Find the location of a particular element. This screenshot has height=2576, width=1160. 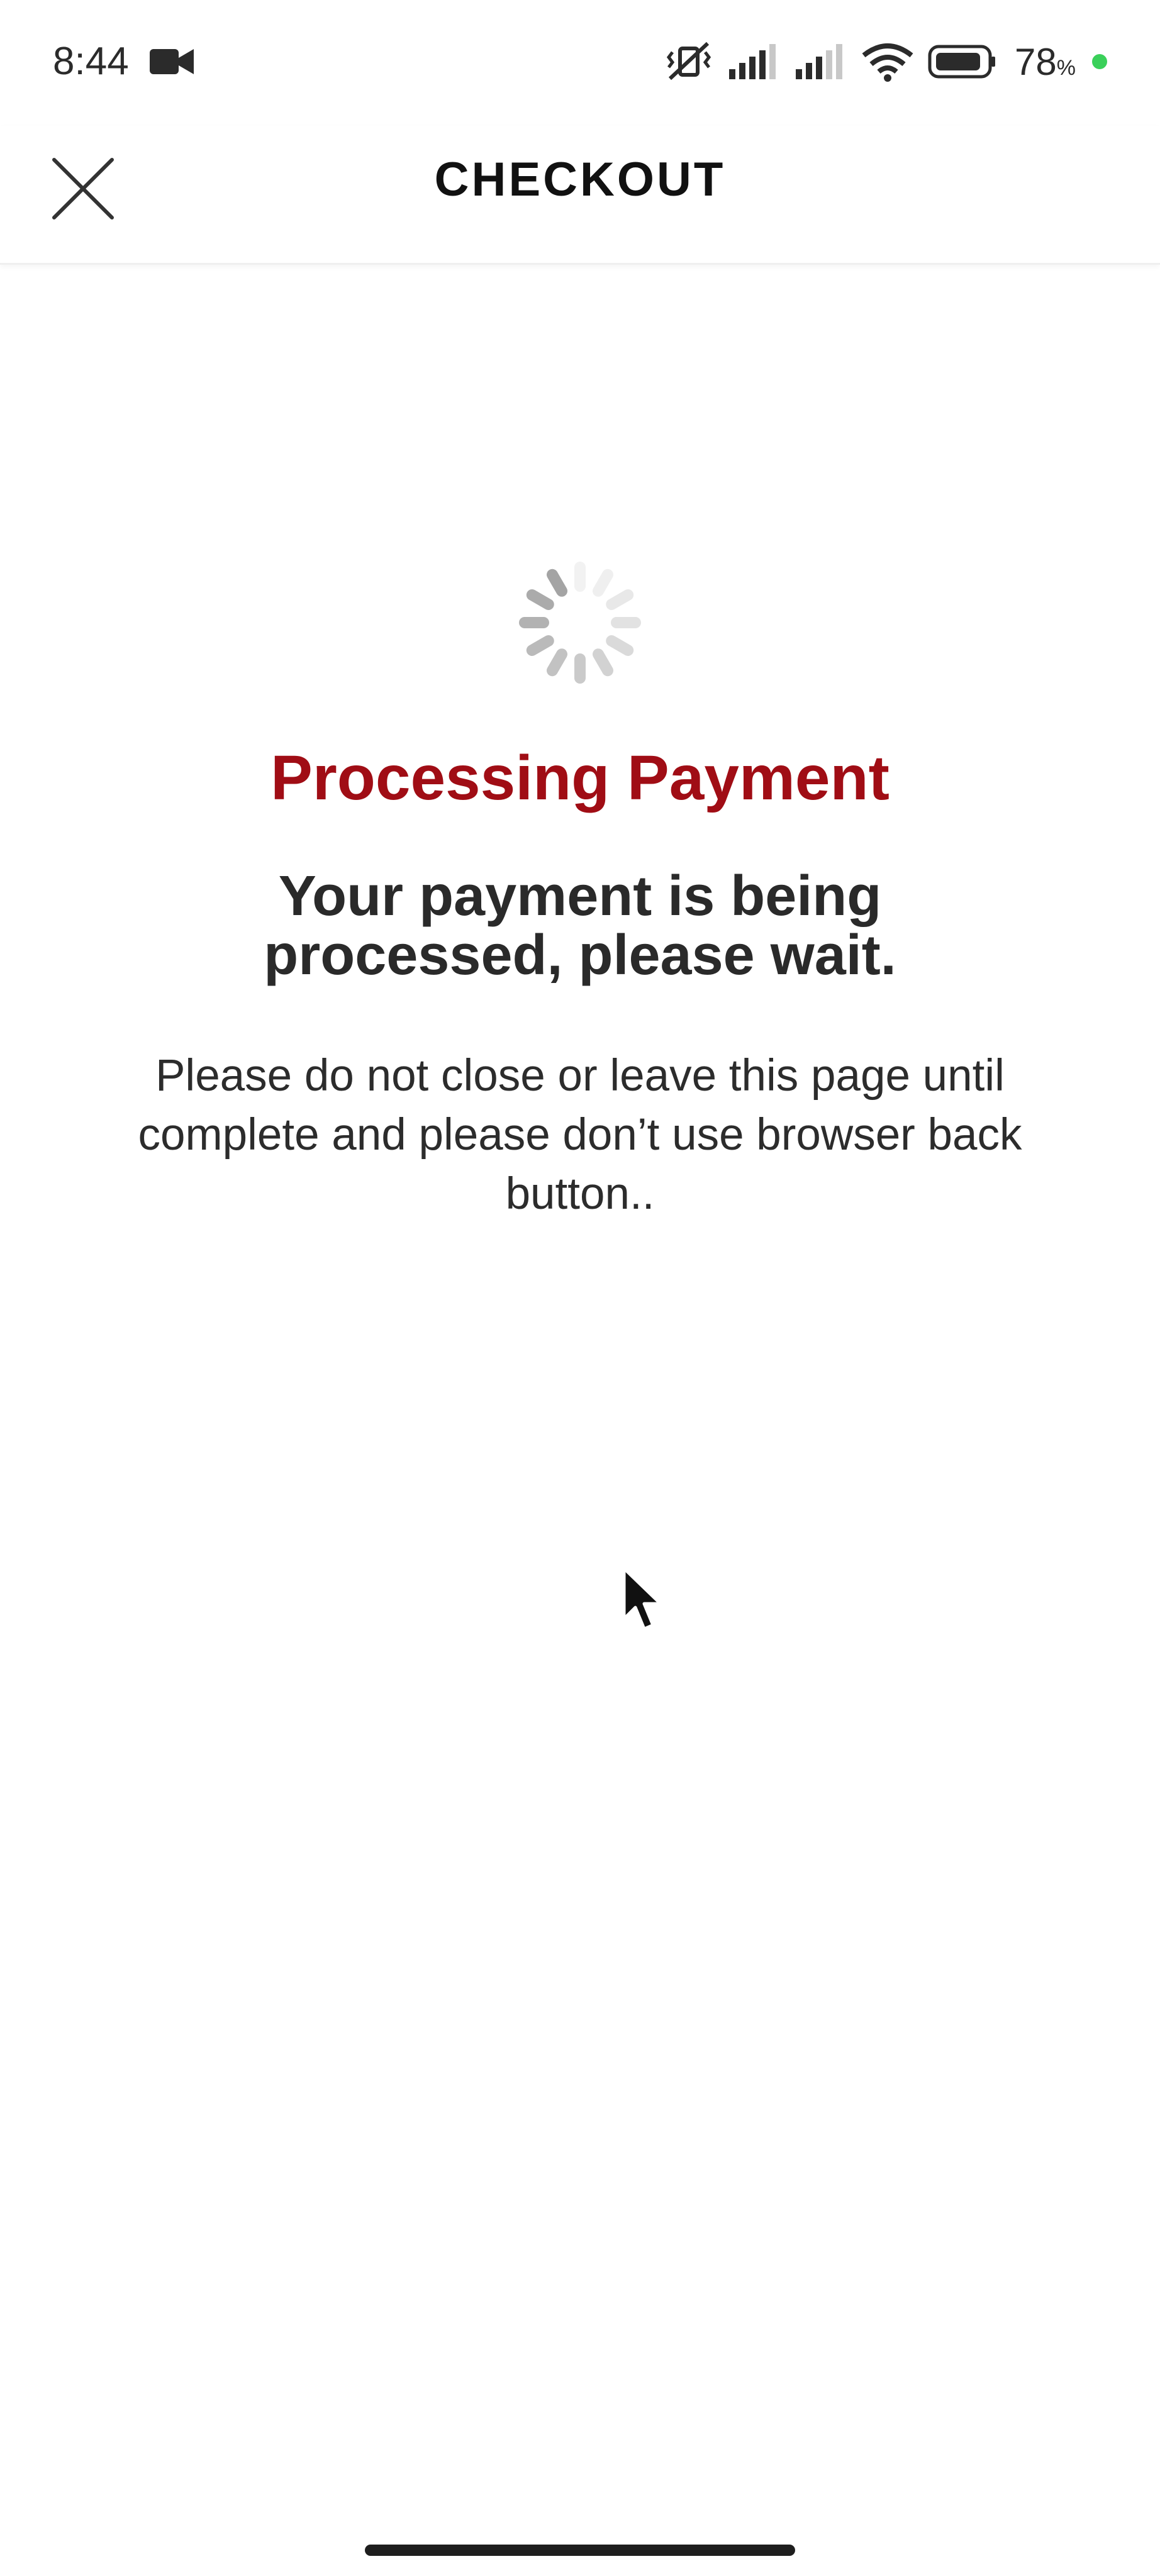

checkout-header: CHECKOUT is located at coordinates (580, 195).